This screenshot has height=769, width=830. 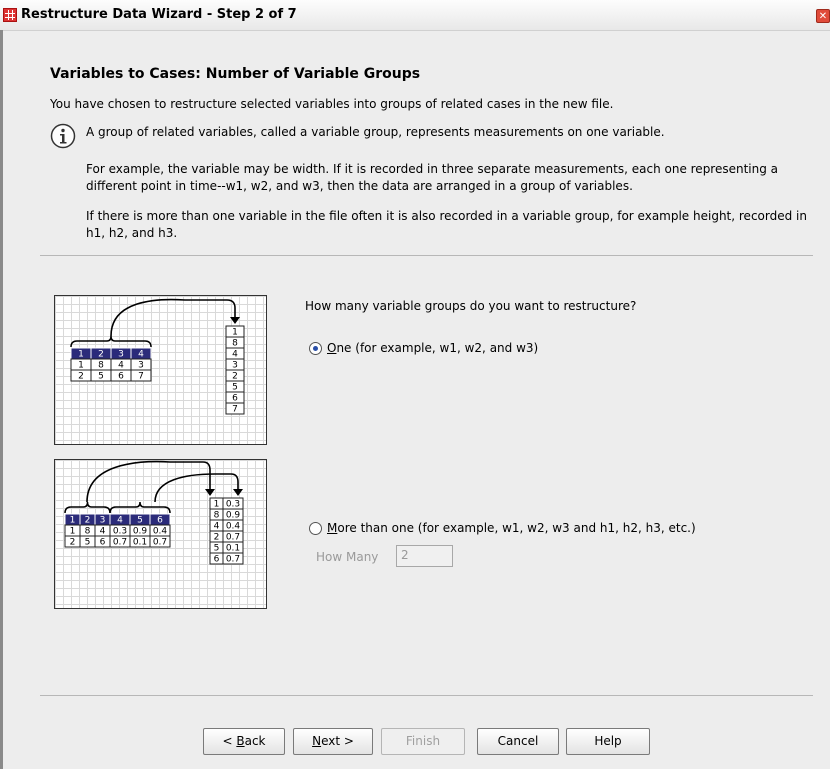 What do you see at coordinates (347, 557) in the screenshot?
I see `how-many-label: How Many` at bounding box center [347, 557].